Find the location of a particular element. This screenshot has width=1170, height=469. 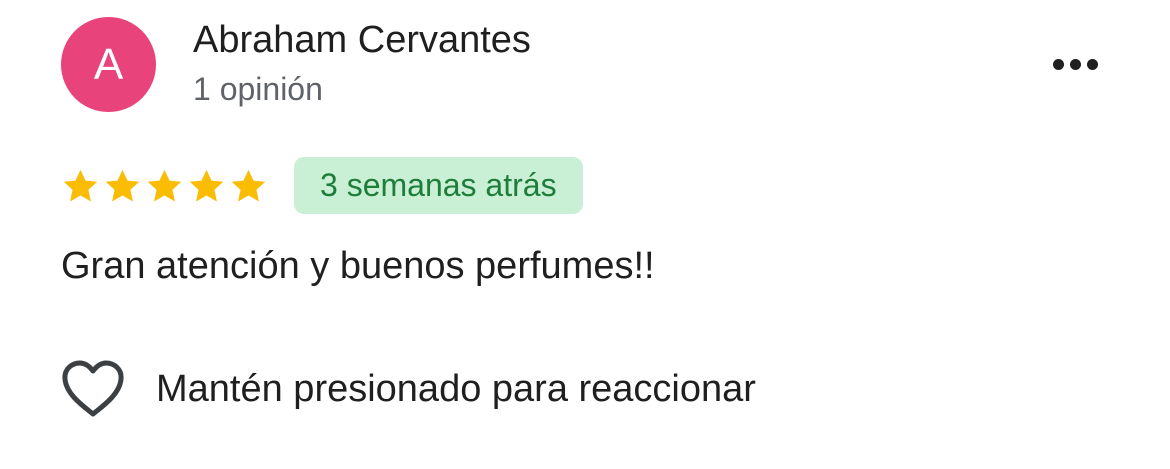

more-options-button is located at coordinates (1075, 64).